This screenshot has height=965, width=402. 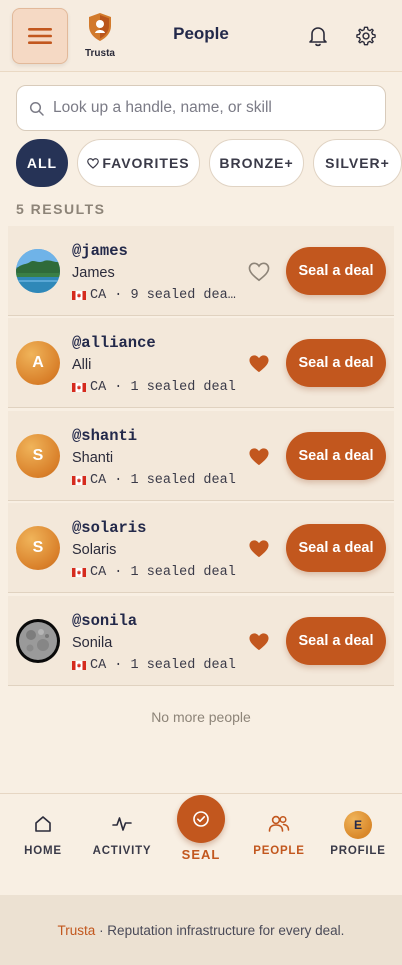 I want to click on settings-button, so click(x=366, y=36).